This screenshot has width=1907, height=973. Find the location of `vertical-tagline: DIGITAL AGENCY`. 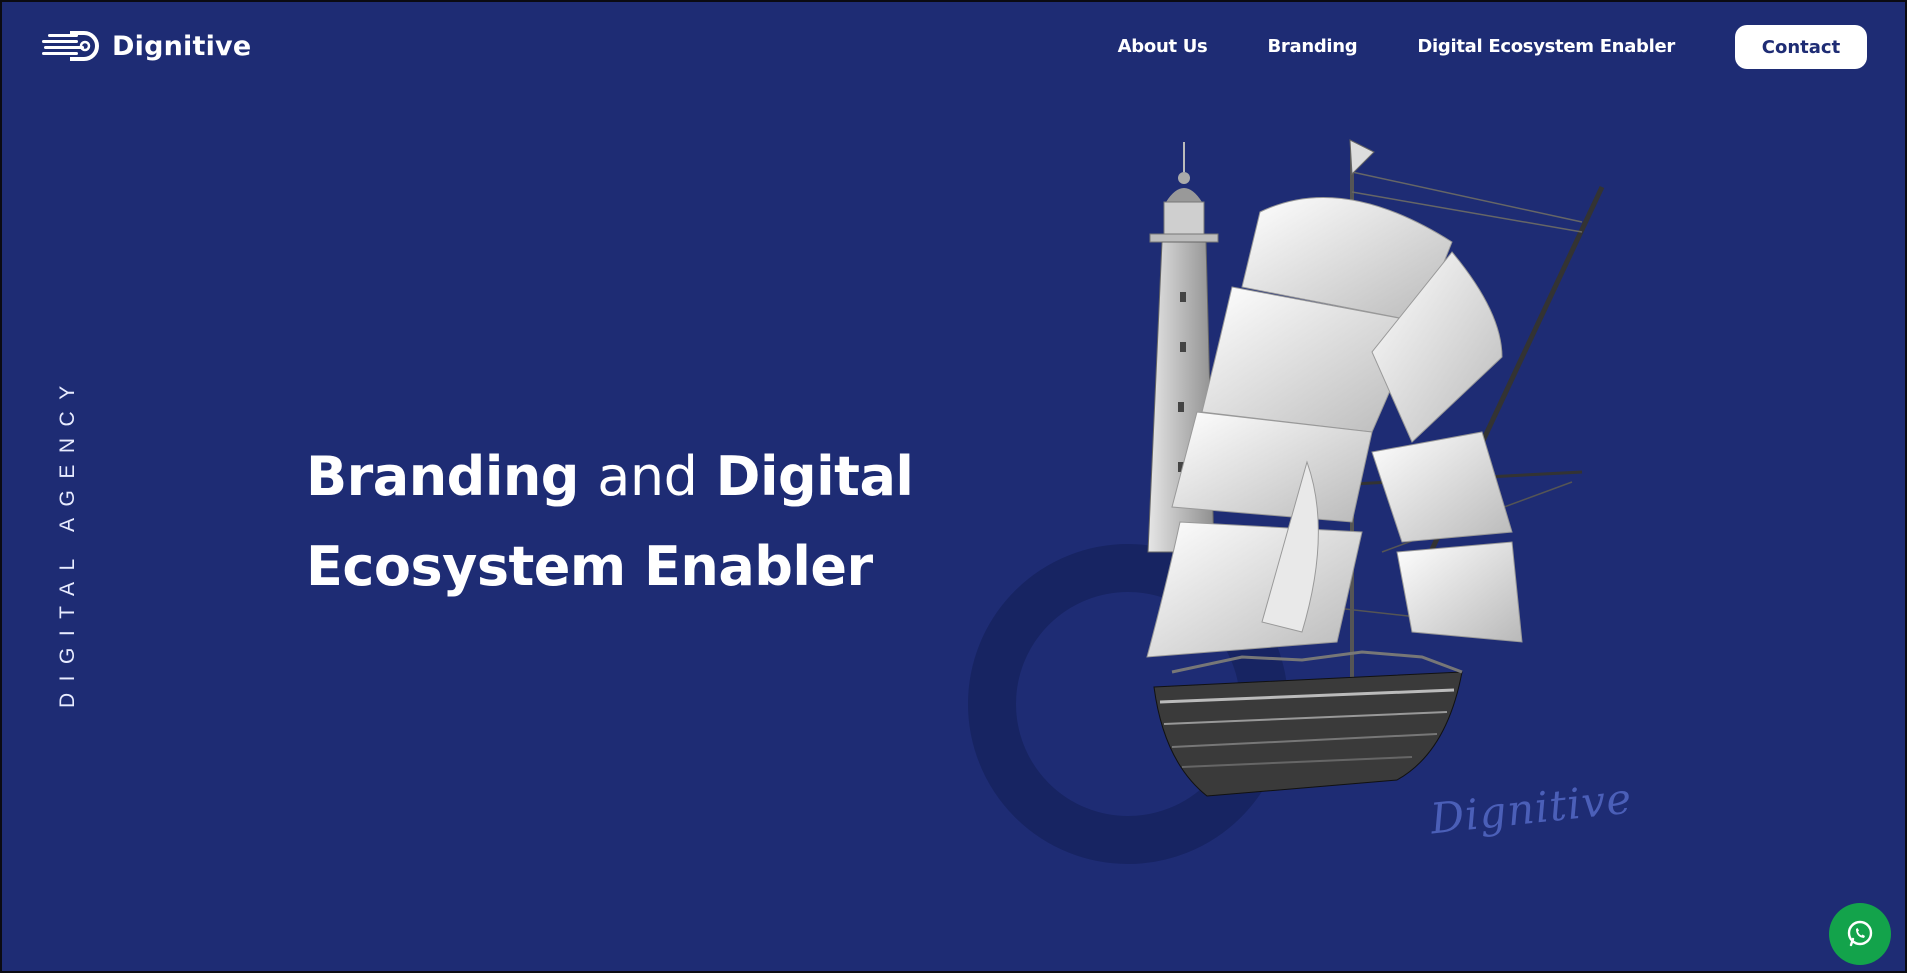

vertical-tagline: DIGITAL AGENCY is located at coordinates (67, 541).